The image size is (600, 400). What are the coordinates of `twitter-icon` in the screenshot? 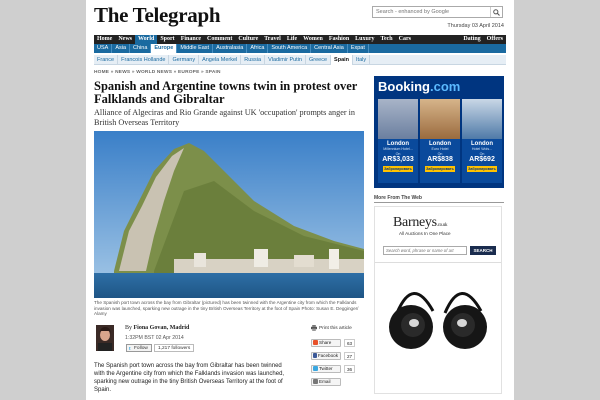 It's located at (315, 368).